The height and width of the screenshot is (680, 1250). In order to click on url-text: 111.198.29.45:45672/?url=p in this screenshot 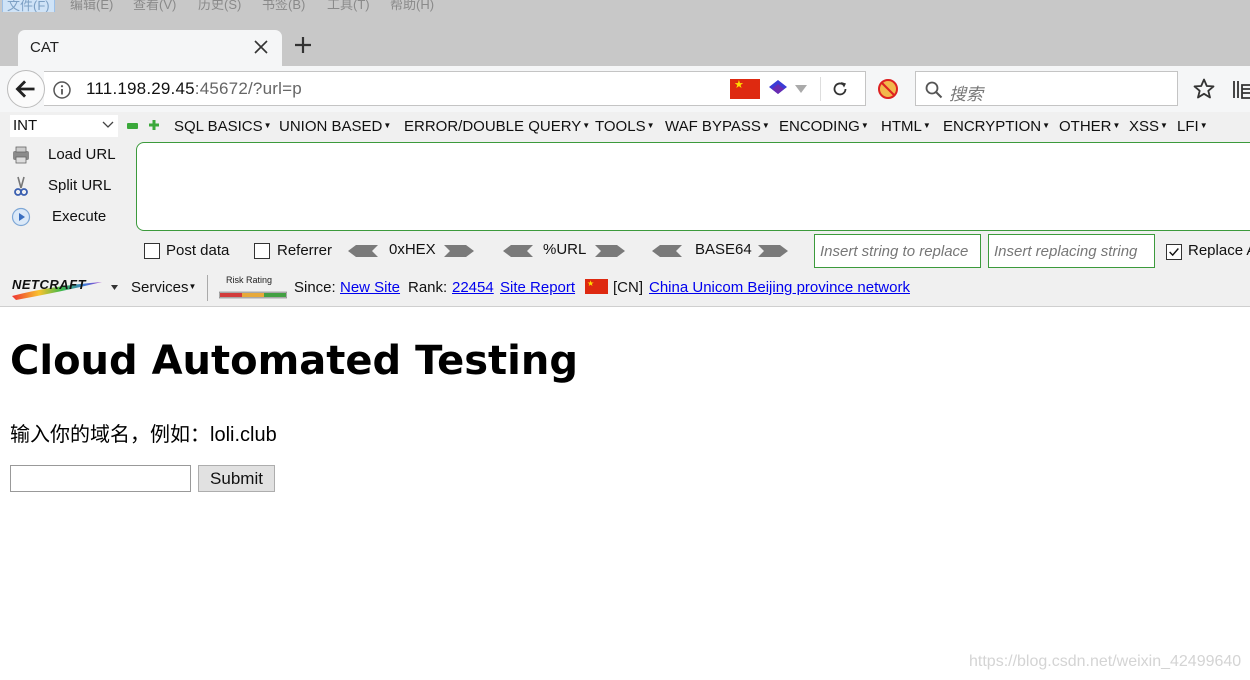, I will do `click(194, 89)`.